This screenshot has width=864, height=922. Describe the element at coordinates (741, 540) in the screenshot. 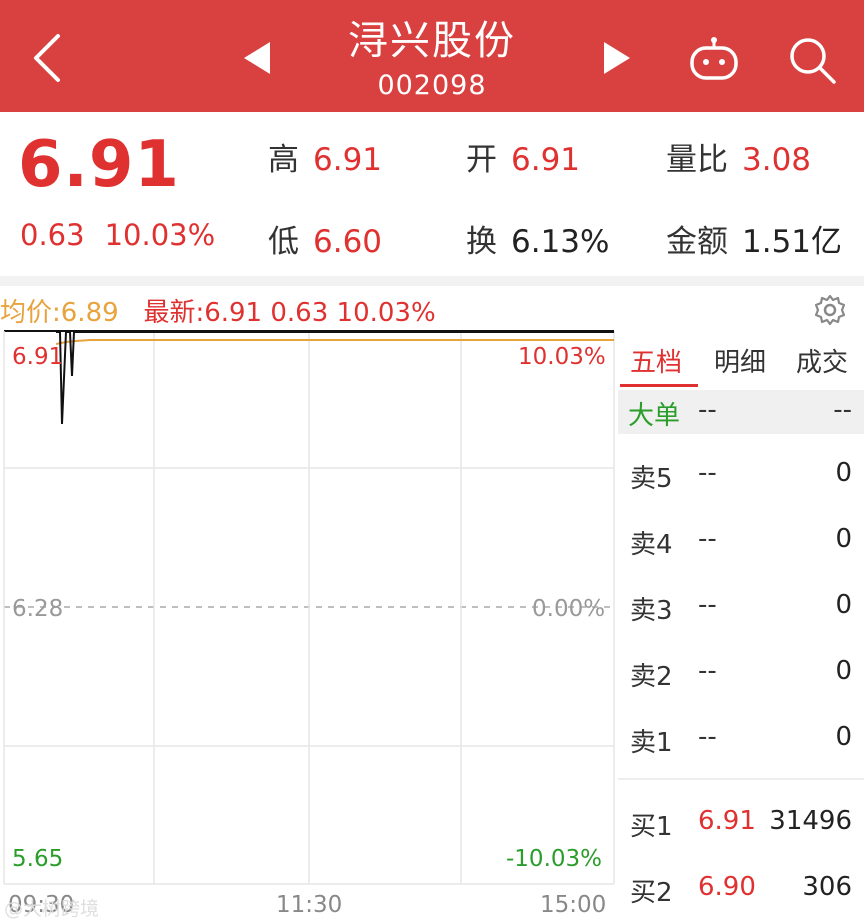

I see `ask-row-4: 卖4 -- 0` at that location.